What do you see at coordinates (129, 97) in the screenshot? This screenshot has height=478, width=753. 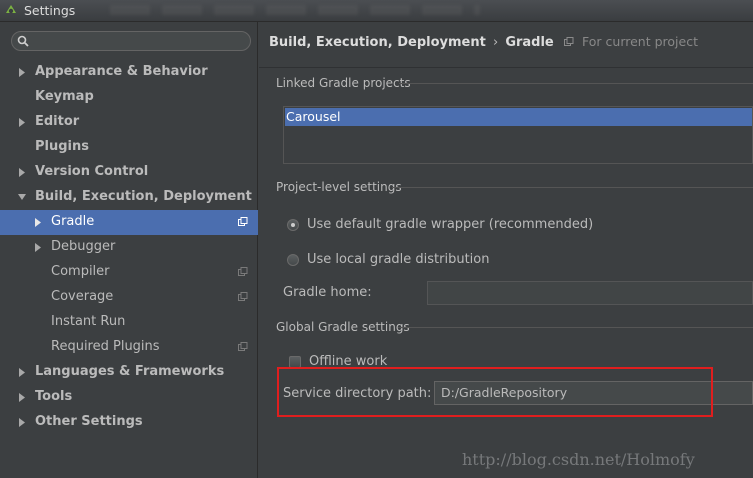 I see `sidebar-item-keymap: Keymap` at bounding box center [129, 97].